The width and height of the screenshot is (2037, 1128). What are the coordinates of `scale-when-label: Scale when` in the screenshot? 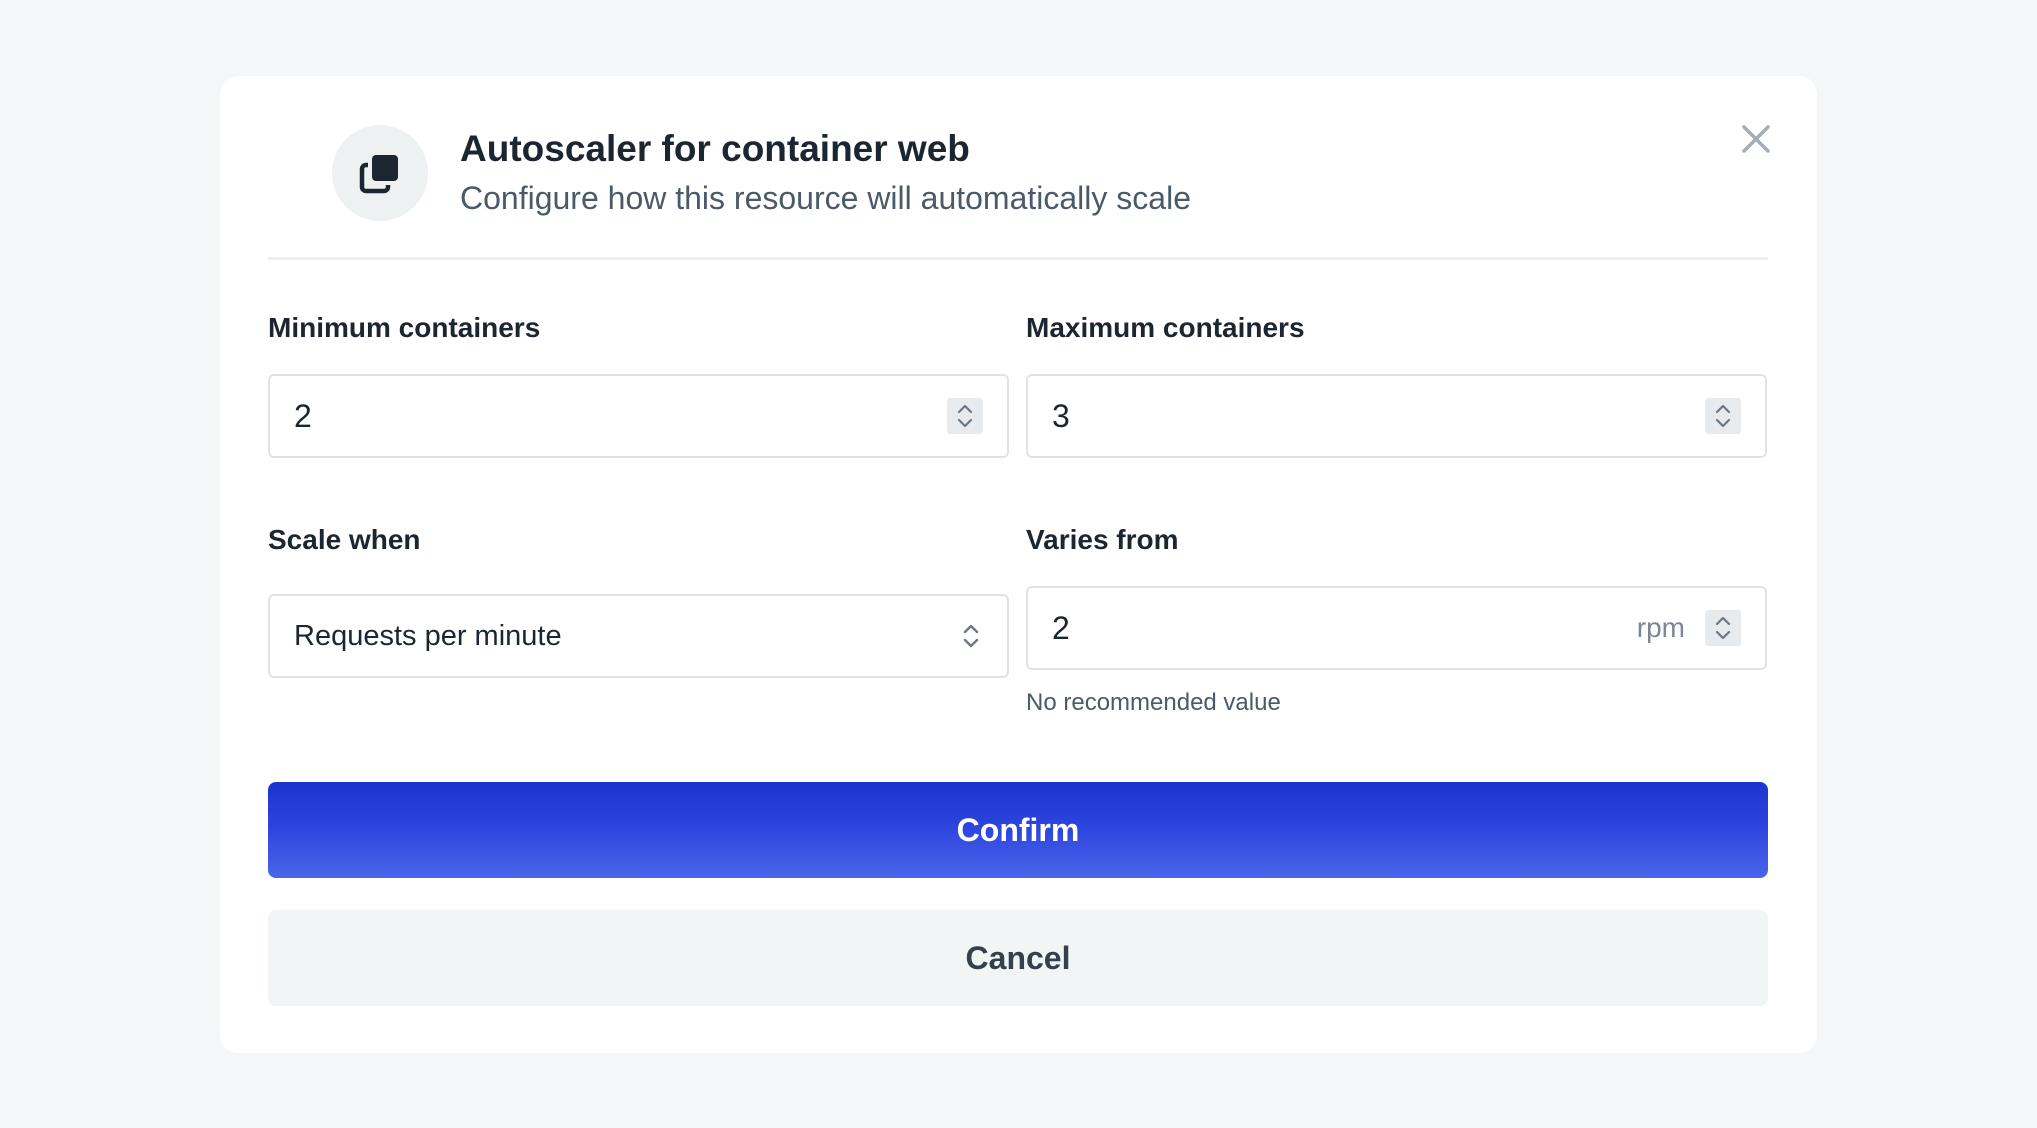 It's located at (344, 539).